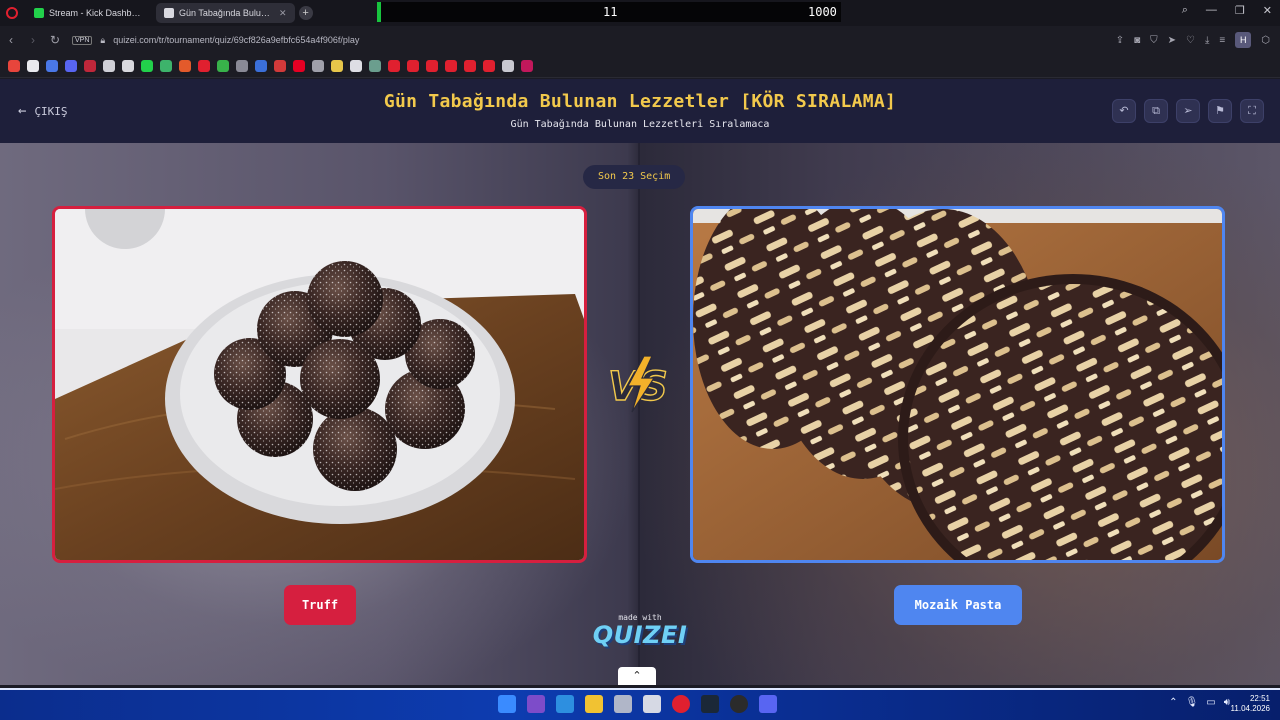 The width and height of the screenshot is (1280, 720). I want to click on bookmark-f-icon, so click(109, 65).